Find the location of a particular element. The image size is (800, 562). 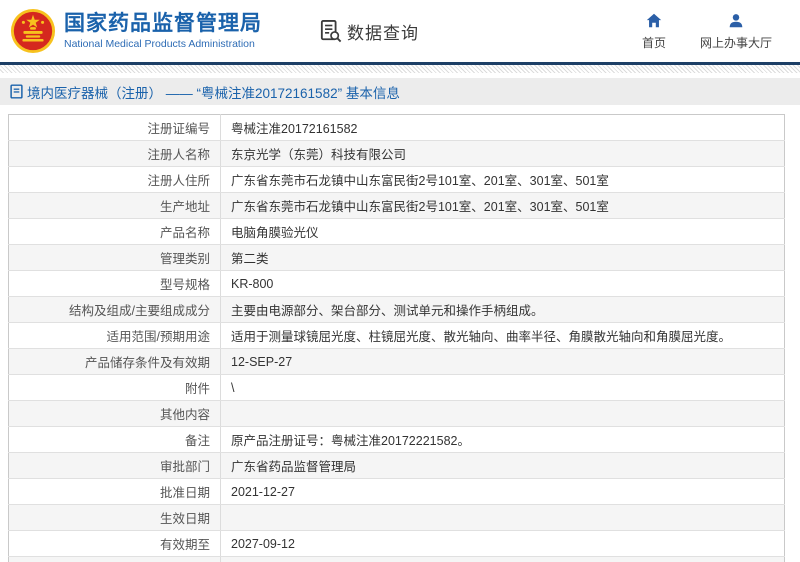

document-search-icon is located at coordinates (331, 31).